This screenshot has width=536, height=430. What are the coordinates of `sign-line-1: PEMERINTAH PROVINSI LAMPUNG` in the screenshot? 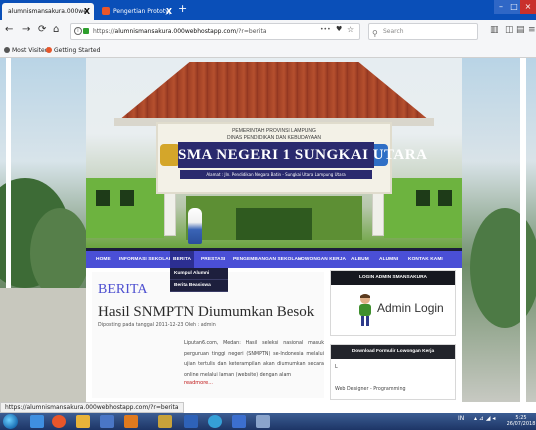 It's located at (274, 131).